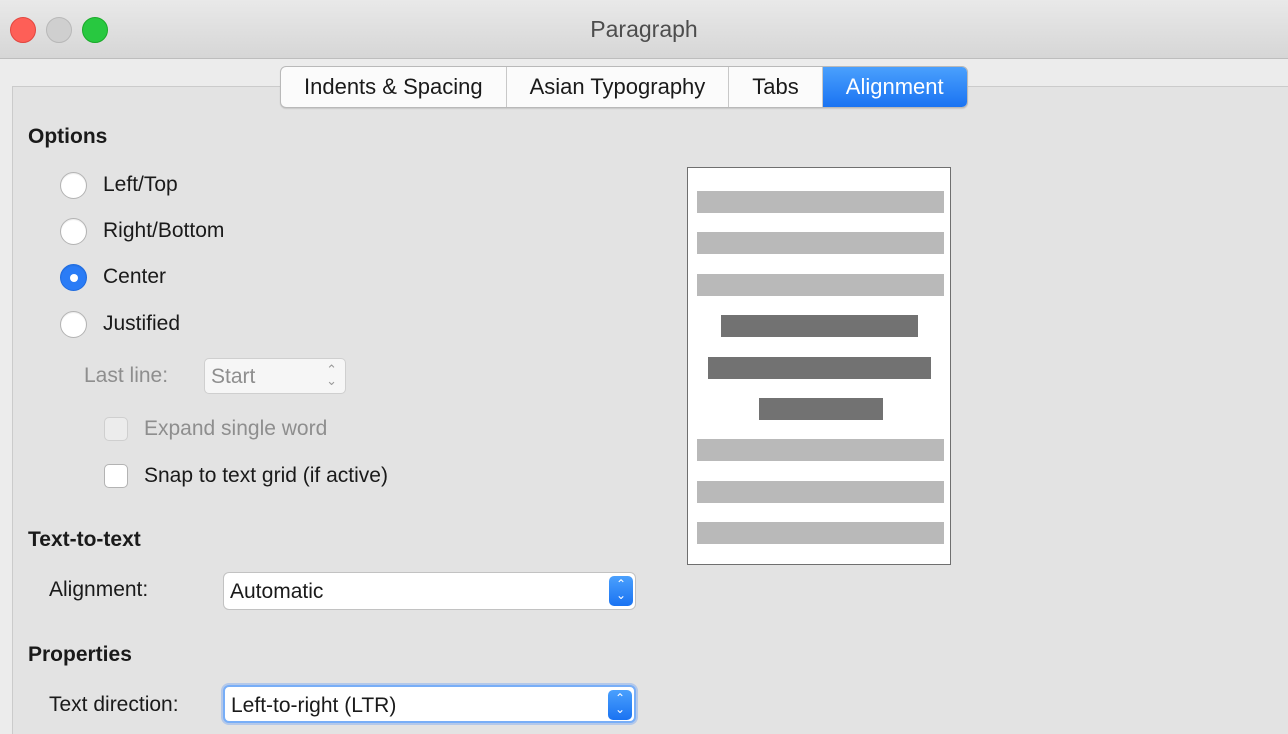 The height and width of the screenshot is (734, 1288). I want to click on alignment-label: Alignment:, so click(99, 589).